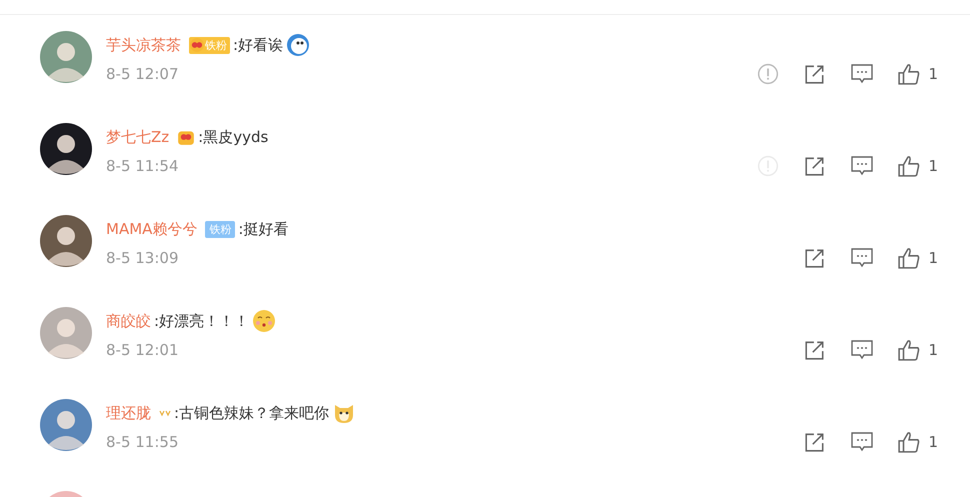 The height and width of the screenshot is (497, 970). What do you see at coordinates (263, 229) in the screenshot?
I see `comment-text: :挺好看` at bounding box center [263, 229].